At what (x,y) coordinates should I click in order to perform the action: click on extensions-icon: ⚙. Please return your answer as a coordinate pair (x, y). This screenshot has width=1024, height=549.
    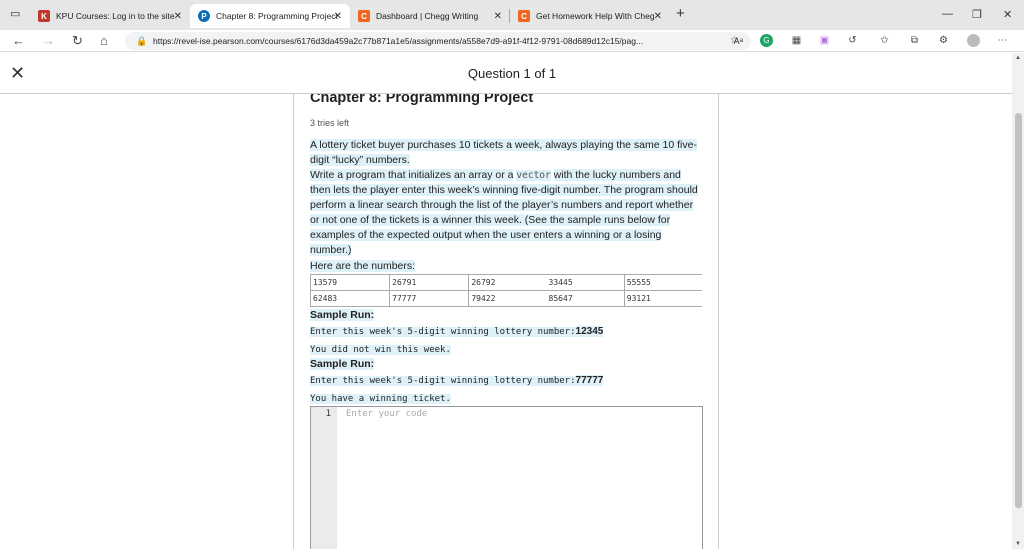
    Looking at the image, I should click on (943, 40).